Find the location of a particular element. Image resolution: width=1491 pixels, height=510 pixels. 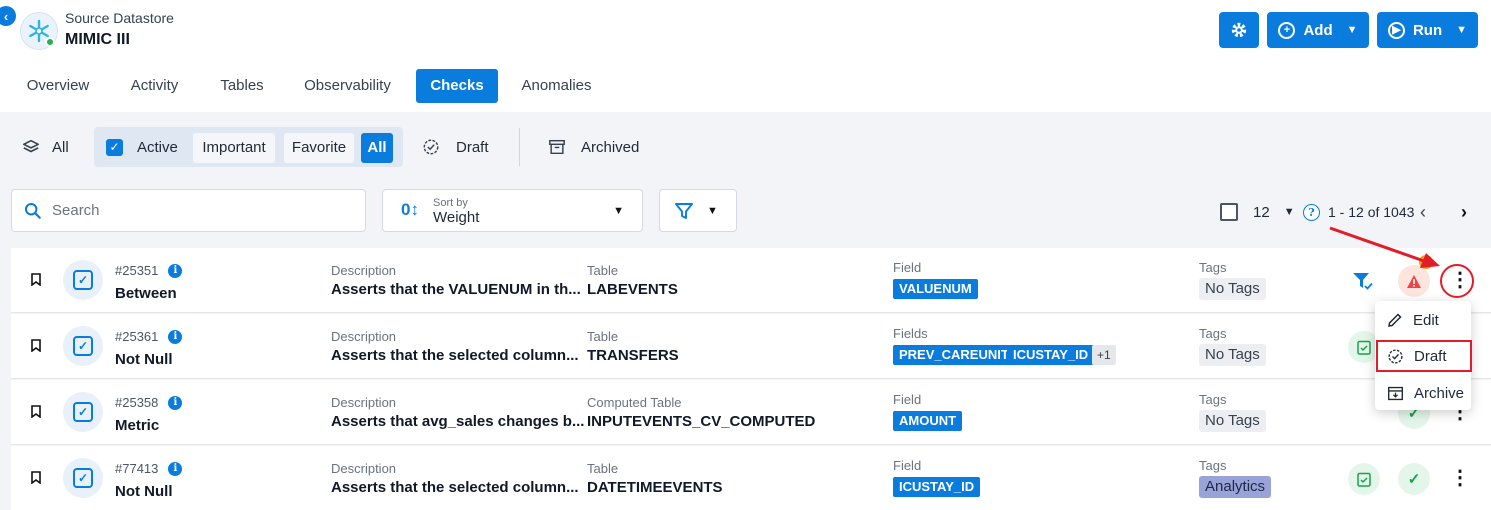

annotation-arrow is located at coordinates (1384, 247).